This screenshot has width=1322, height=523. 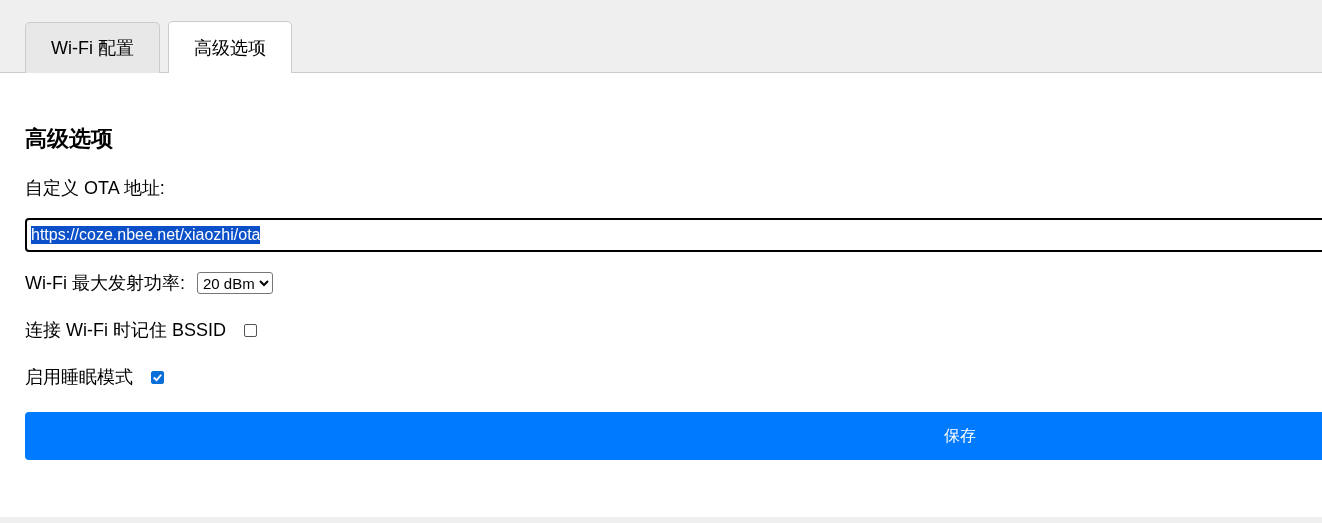 I want to click on power-label: Wi-Fi 最大发射功率:, so click(x=105, y=283).